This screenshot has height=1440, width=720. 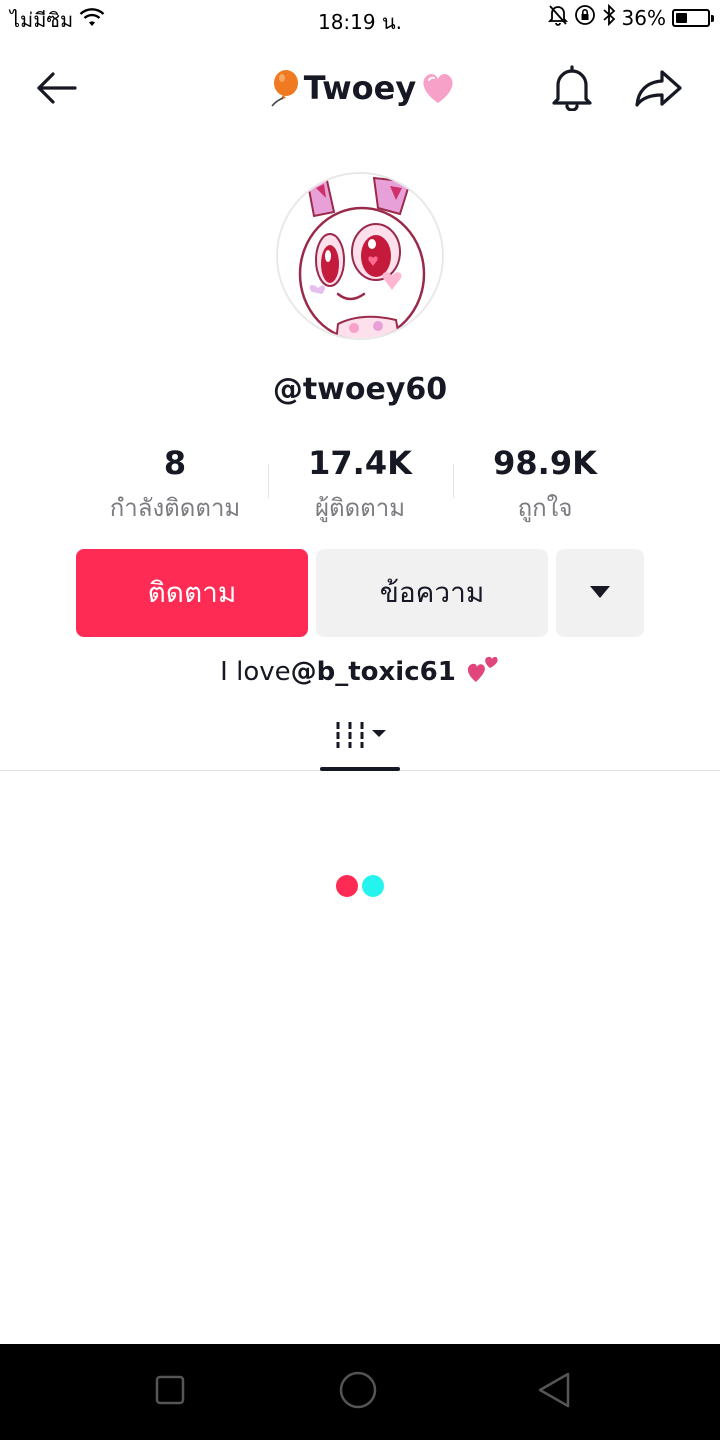 I want to click on follow-button: ติดตาม, so click(x=192, y=593).